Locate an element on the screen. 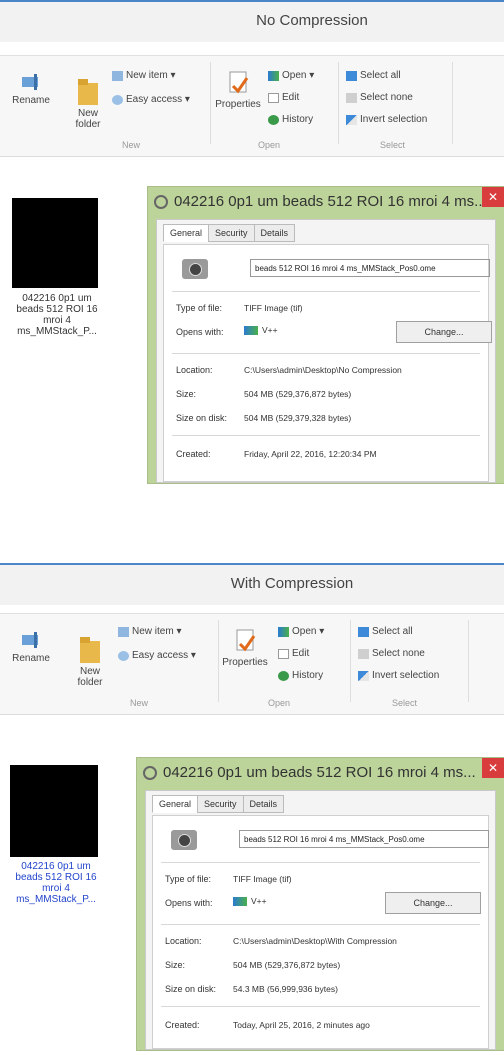 The image size is (504, 1055). opens-with-value: V++ is located at coordinates (261, 330).